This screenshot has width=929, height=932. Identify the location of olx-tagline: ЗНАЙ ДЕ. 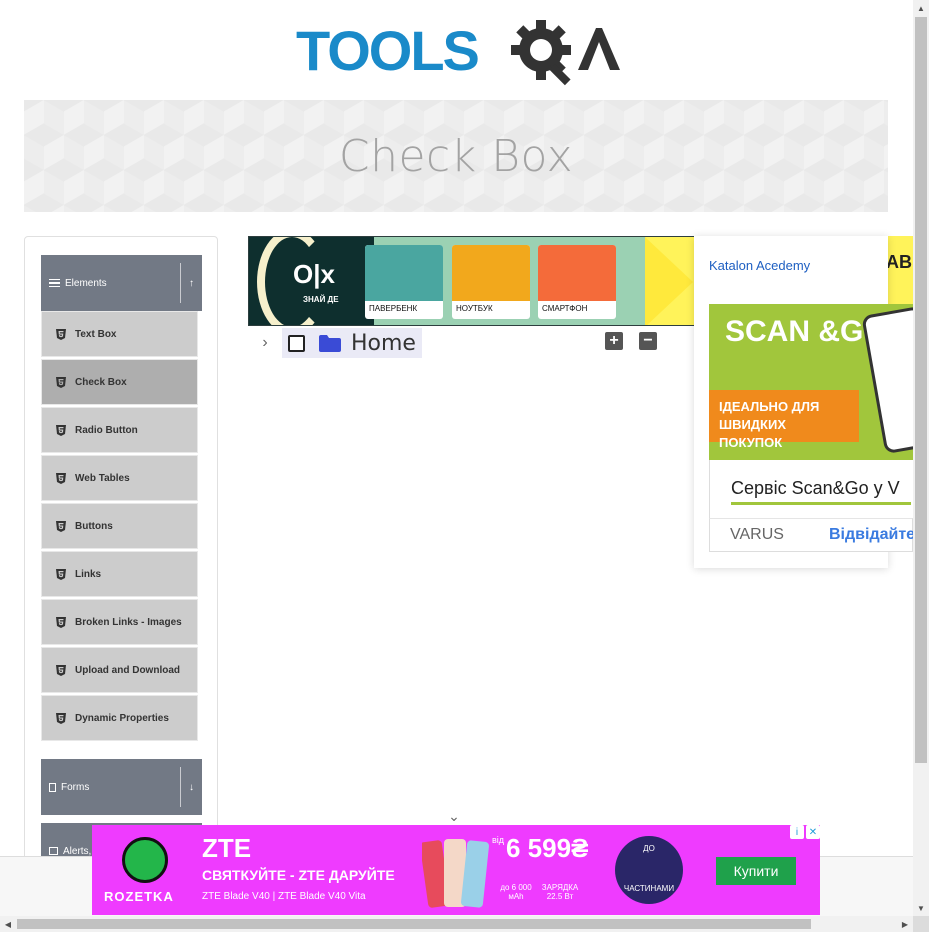
(321, 299).